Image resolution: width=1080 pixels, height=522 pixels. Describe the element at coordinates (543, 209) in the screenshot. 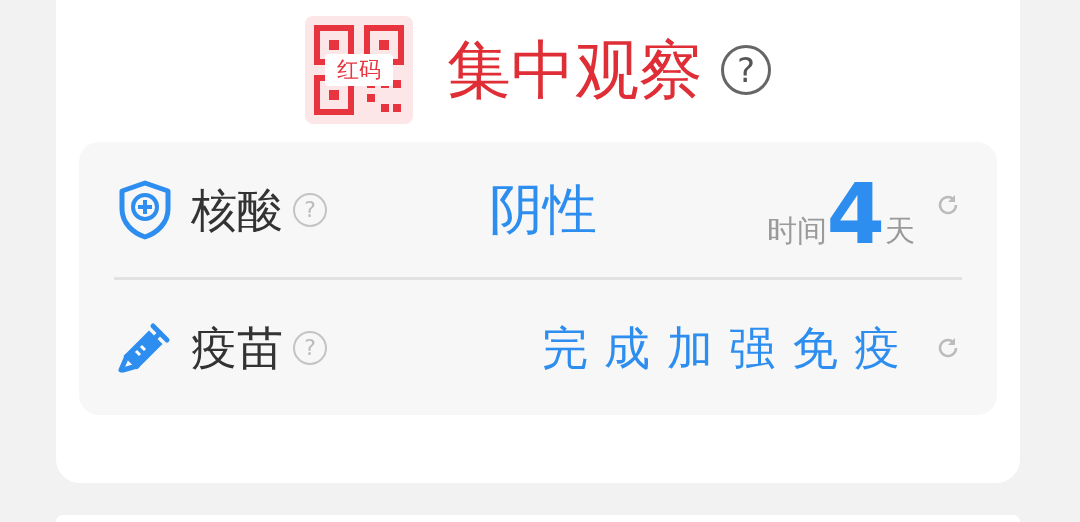

I see `test-result: 阴性` at that location.